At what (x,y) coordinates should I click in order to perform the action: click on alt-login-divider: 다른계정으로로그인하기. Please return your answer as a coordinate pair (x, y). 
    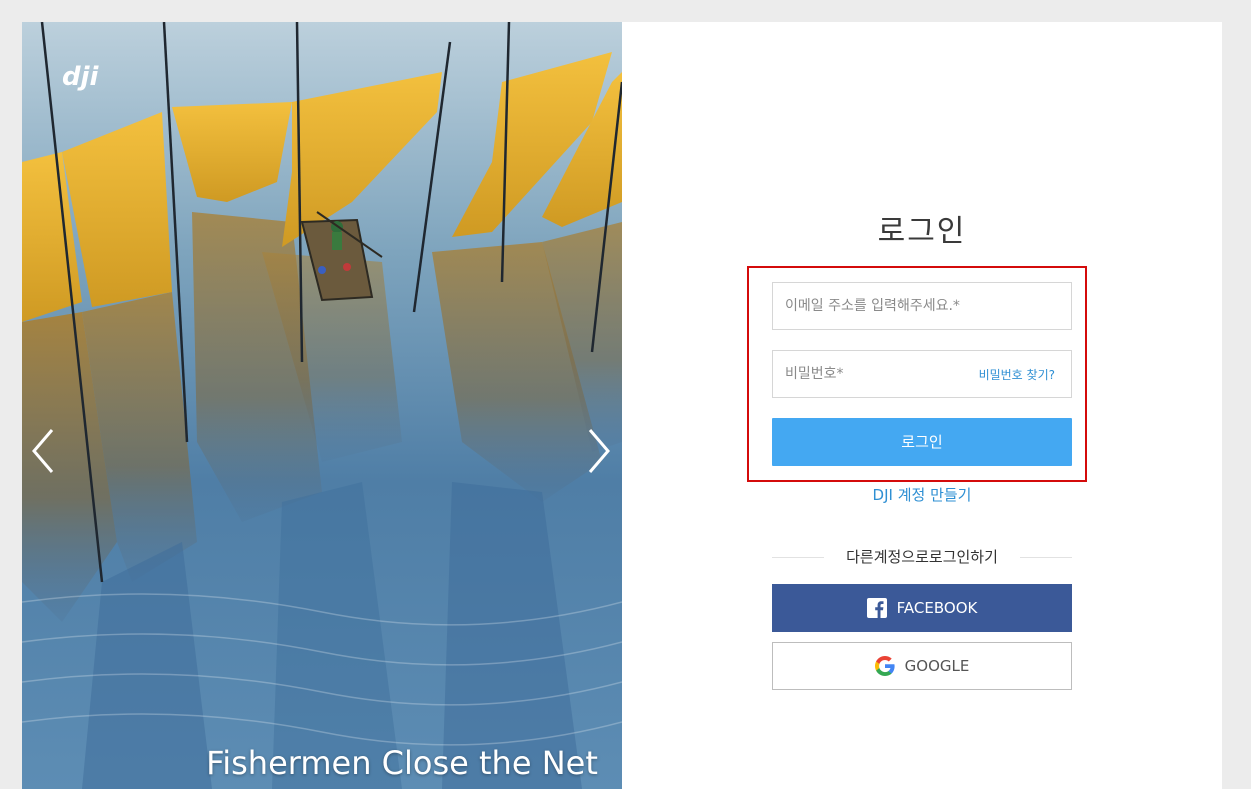
    Looking at the image, I should click on (922, 557).